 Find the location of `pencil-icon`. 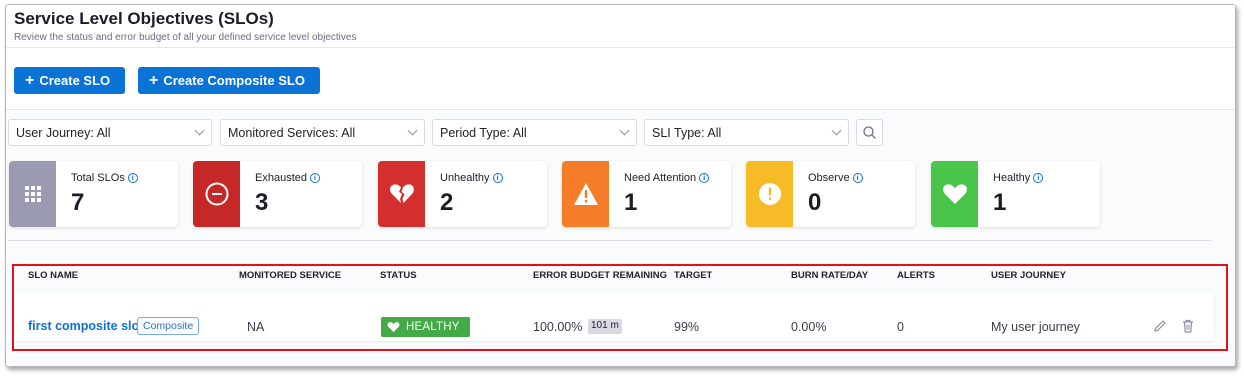

pencil-icon is located at coordinates (1160, 326).